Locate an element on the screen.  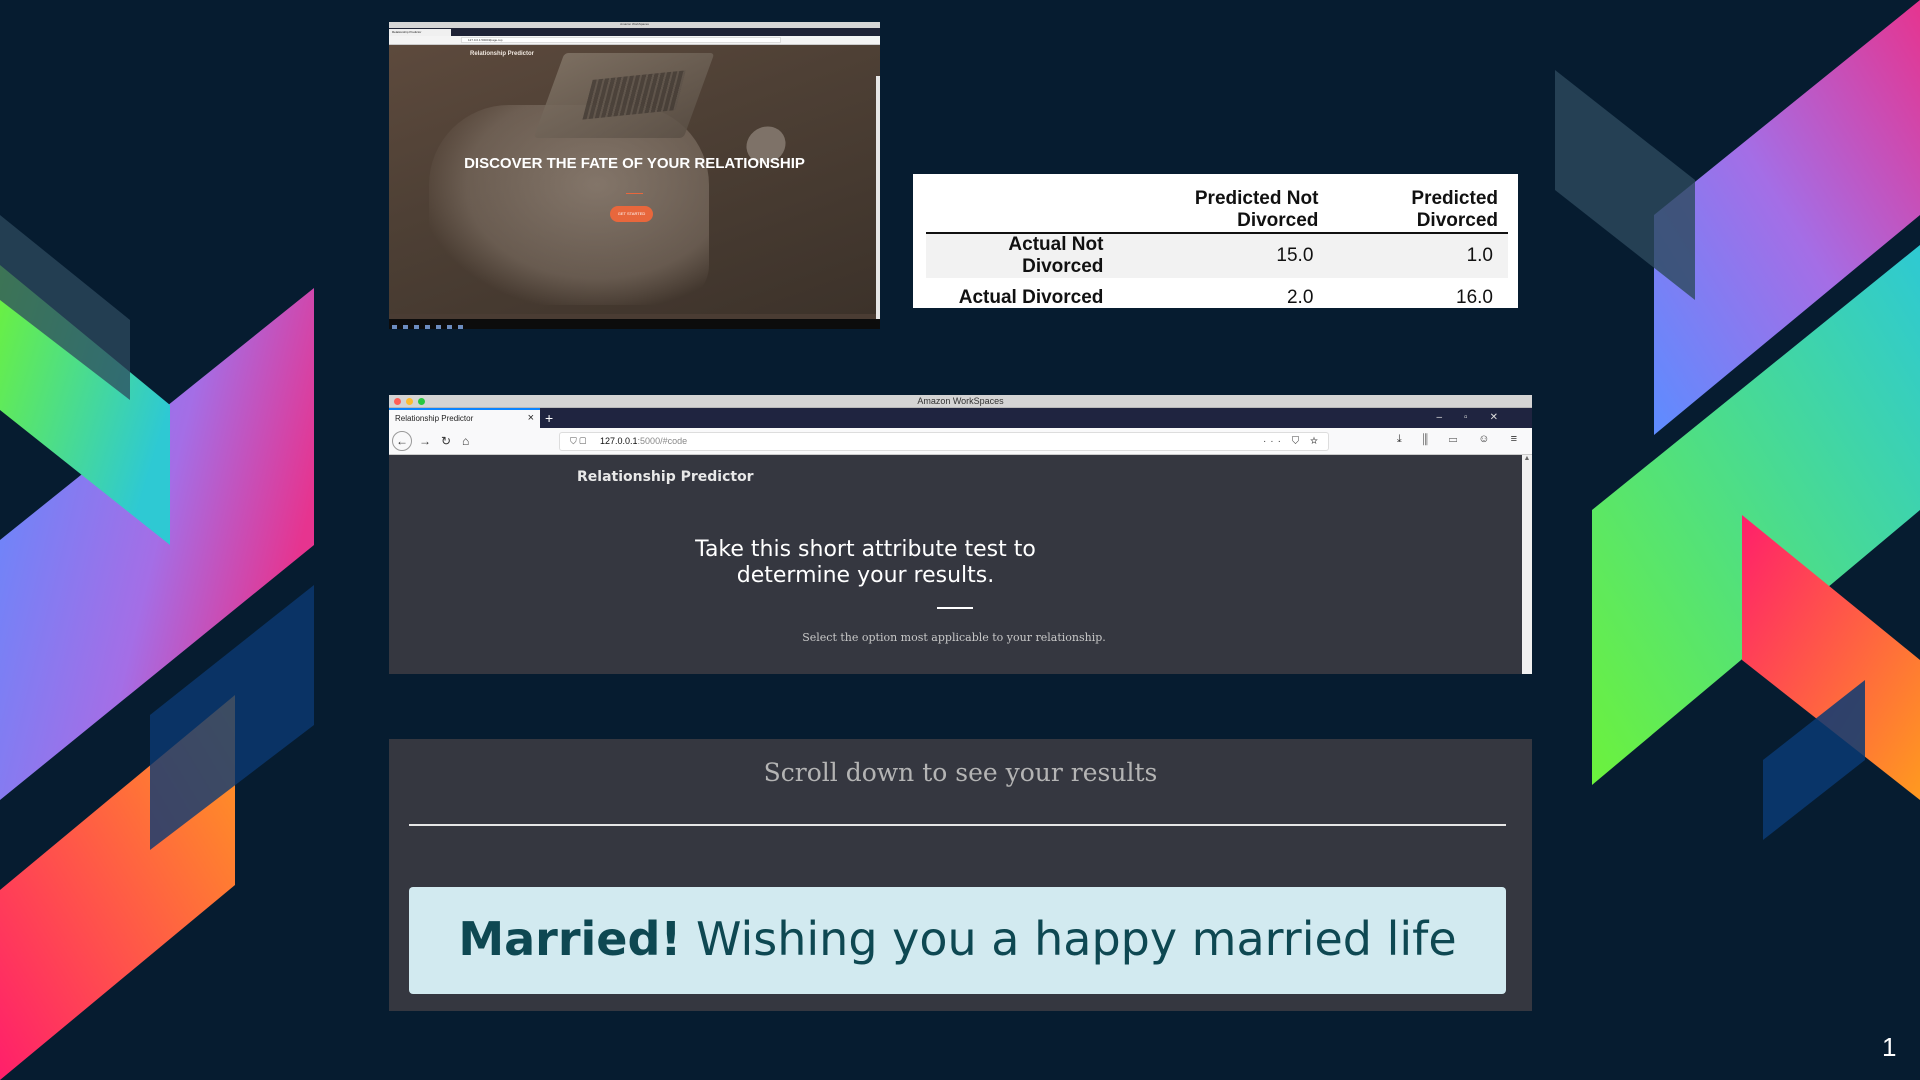
result-status: Married! is located at coordinates (570, 939).